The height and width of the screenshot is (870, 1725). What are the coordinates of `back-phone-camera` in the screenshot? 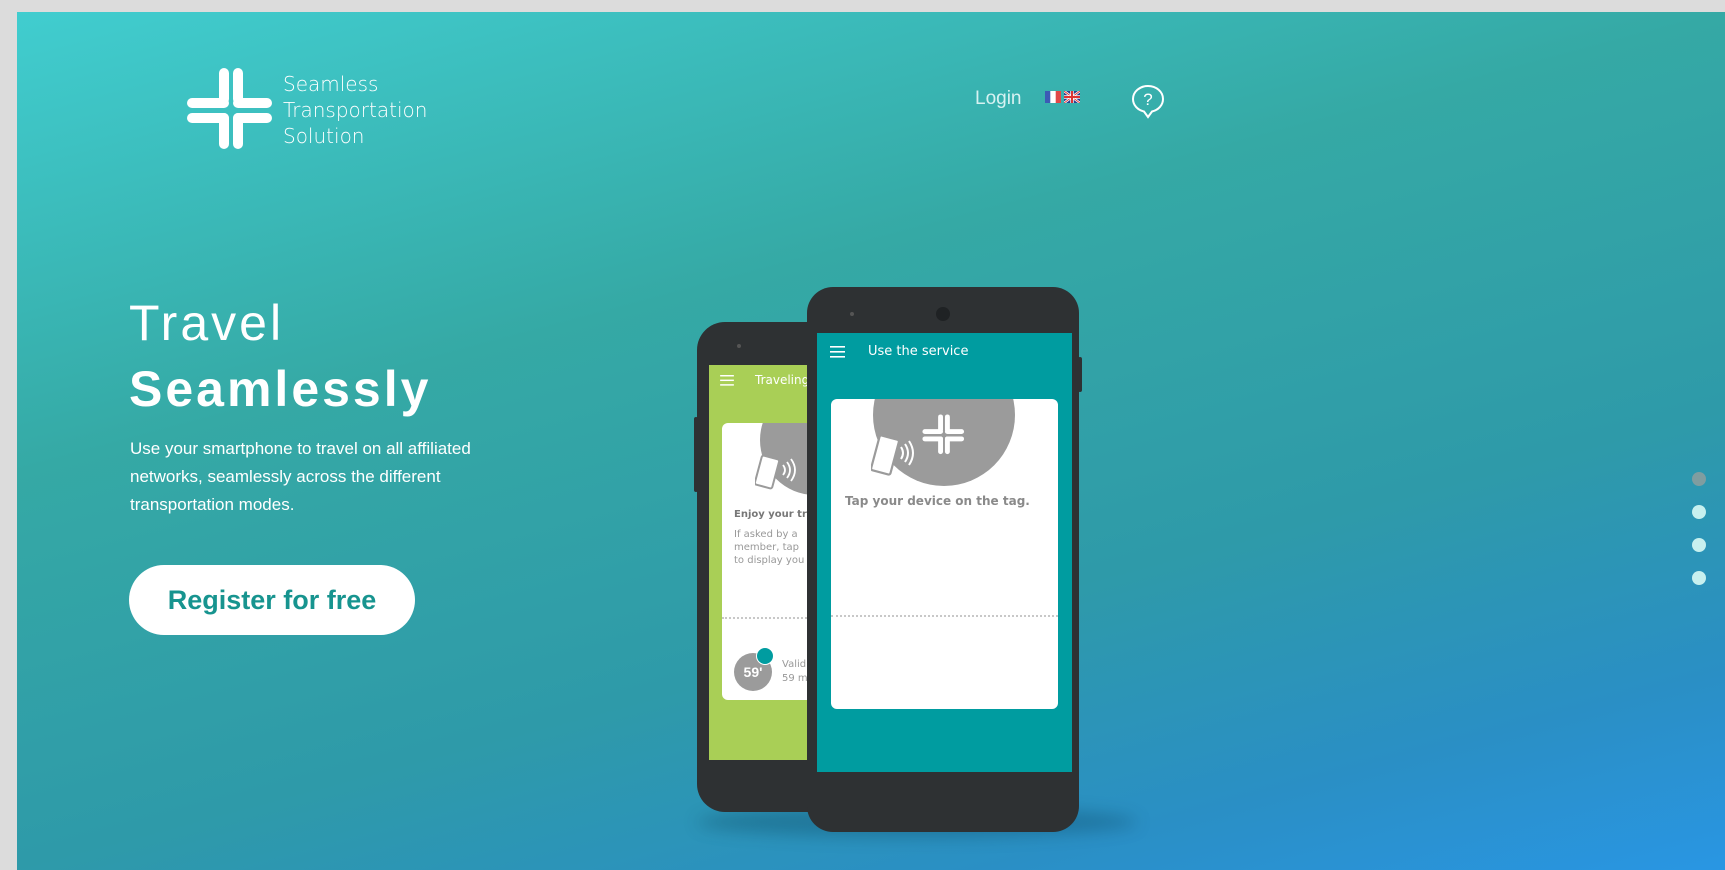 It's located at (739, 346).